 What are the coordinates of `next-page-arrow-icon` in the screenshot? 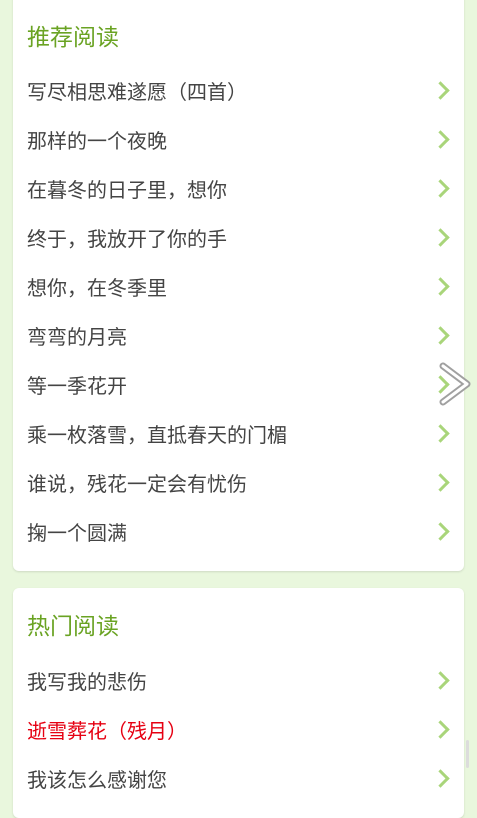 It's located at (457, 384).